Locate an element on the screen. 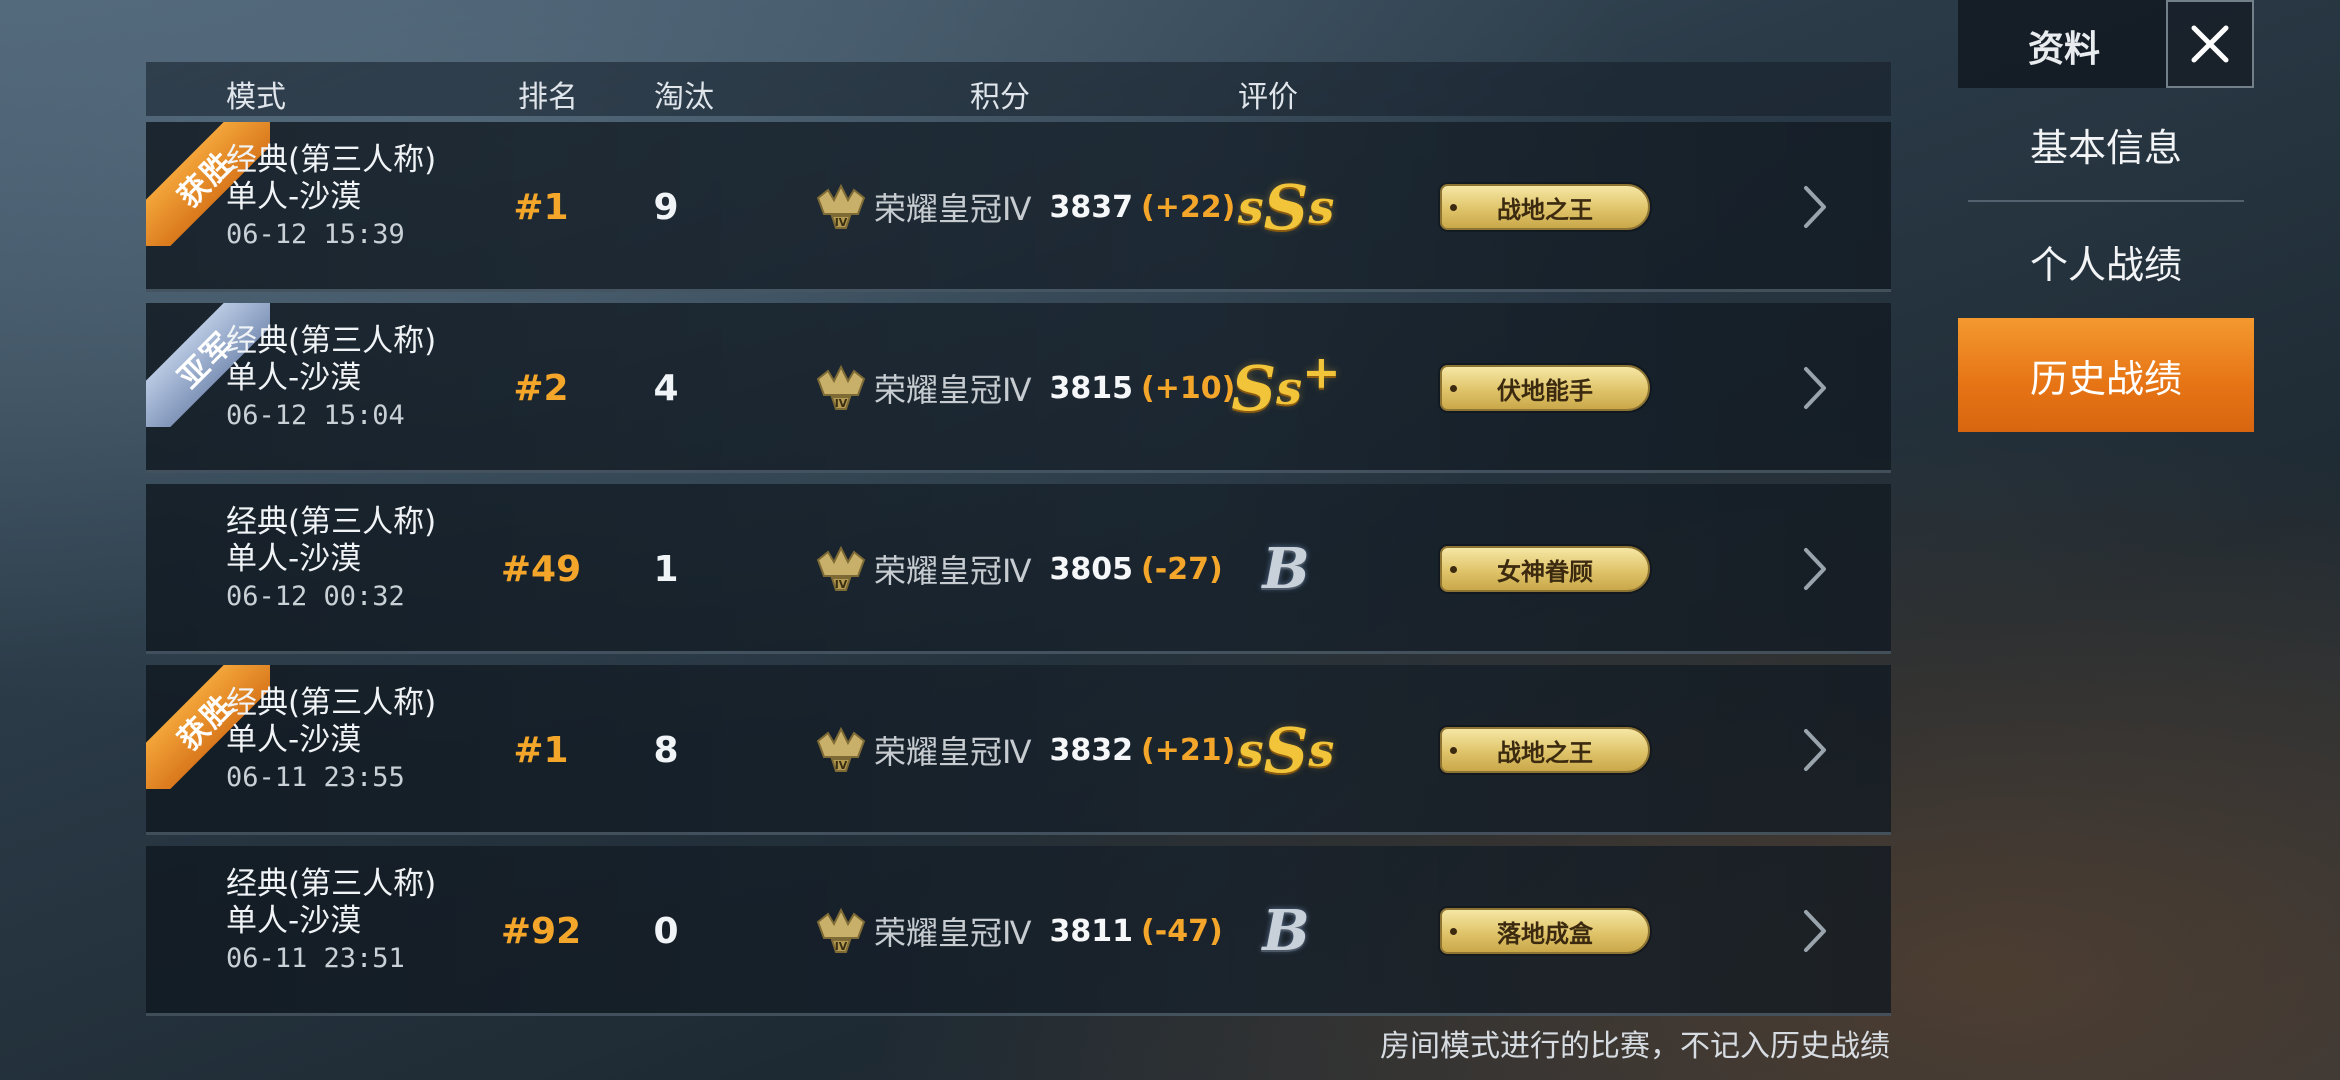 The height and width of the screenshot is (1080, 2340). badge-label: 伏地能手 is located at coordinates (1545, 390).